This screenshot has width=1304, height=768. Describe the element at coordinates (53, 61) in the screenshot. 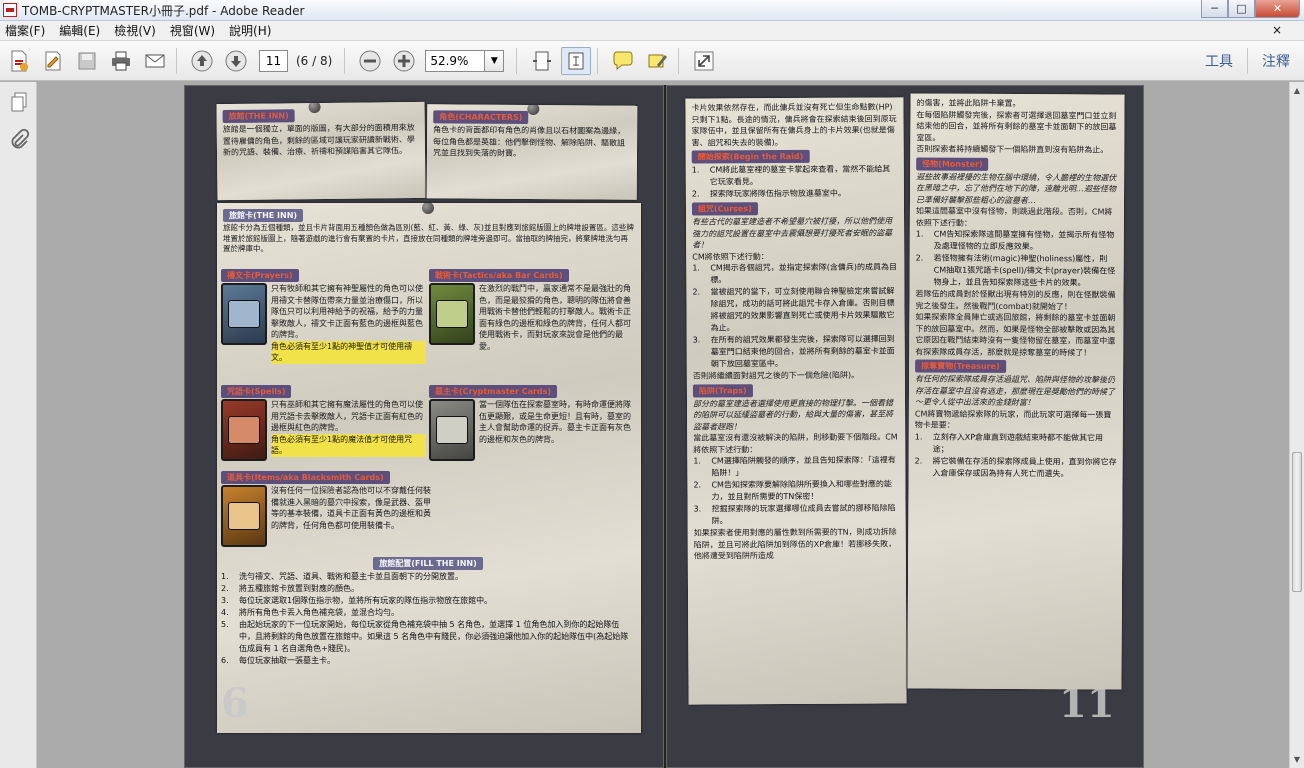

I see `edit-pdf-button` at that location.